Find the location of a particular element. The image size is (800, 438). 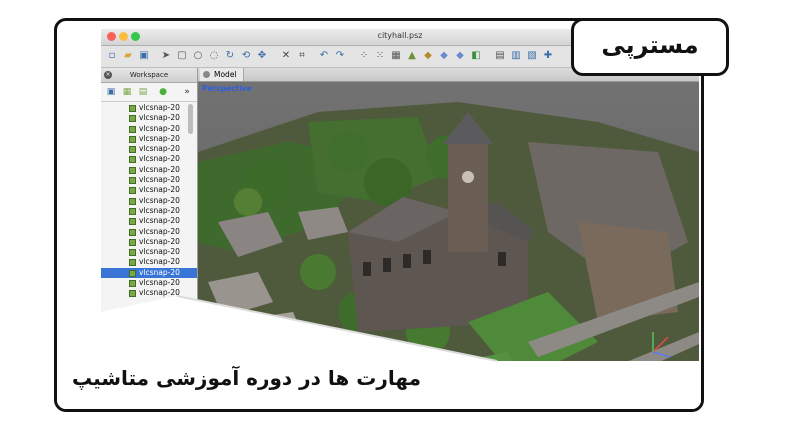

caption-title: مهارت ها در دوره آموزشی متاشیپ is located at coordinates (246, 378).